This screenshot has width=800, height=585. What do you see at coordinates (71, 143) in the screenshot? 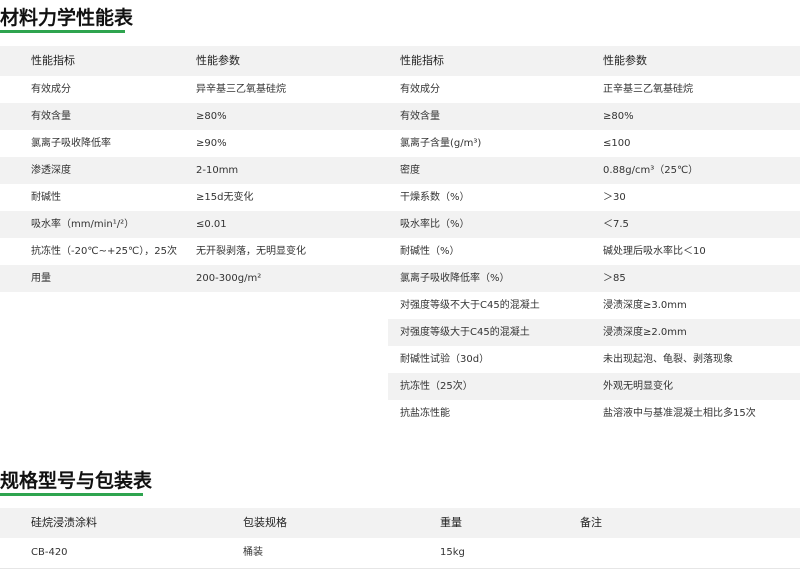
I see `table-cell: 氯离子吸收降低率` at bounding box center [71, 143].